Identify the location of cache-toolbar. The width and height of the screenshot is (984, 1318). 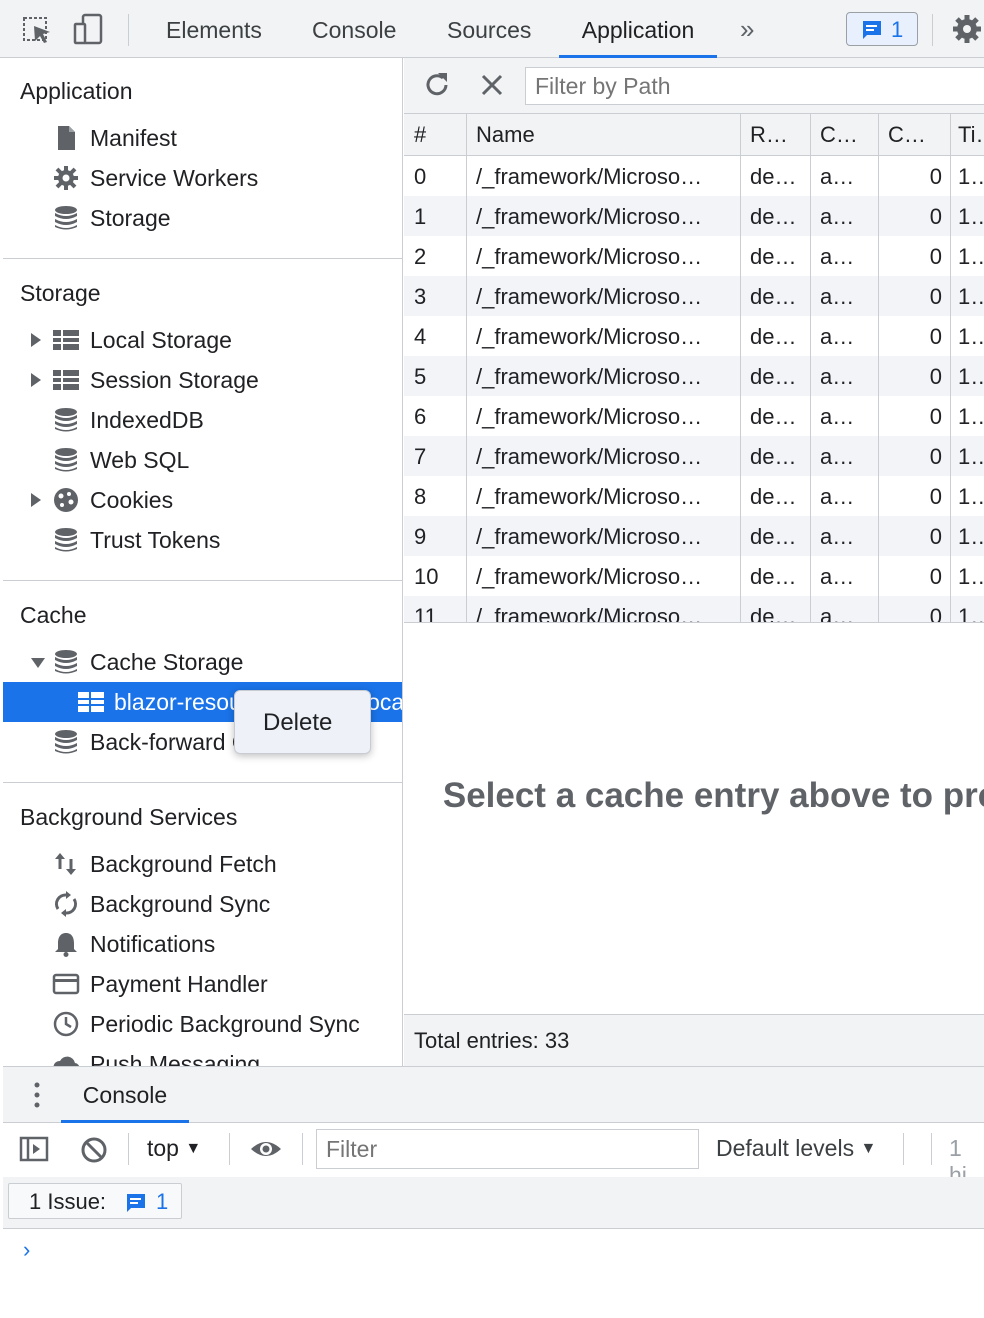
(694, 86).